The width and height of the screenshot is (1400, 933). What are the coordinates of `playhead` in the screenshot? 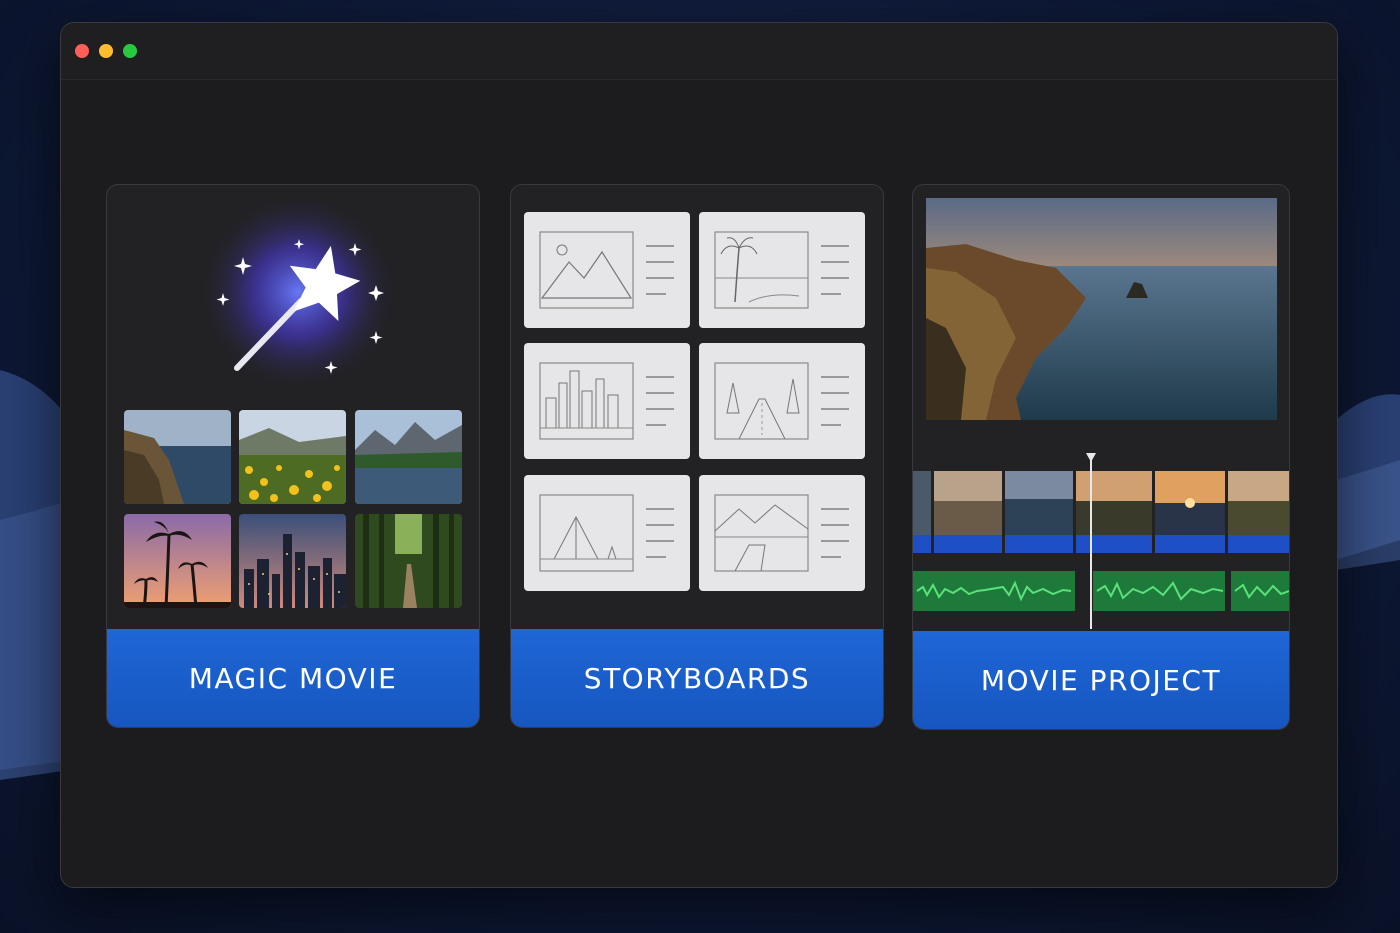 It's located at (1091, 542).